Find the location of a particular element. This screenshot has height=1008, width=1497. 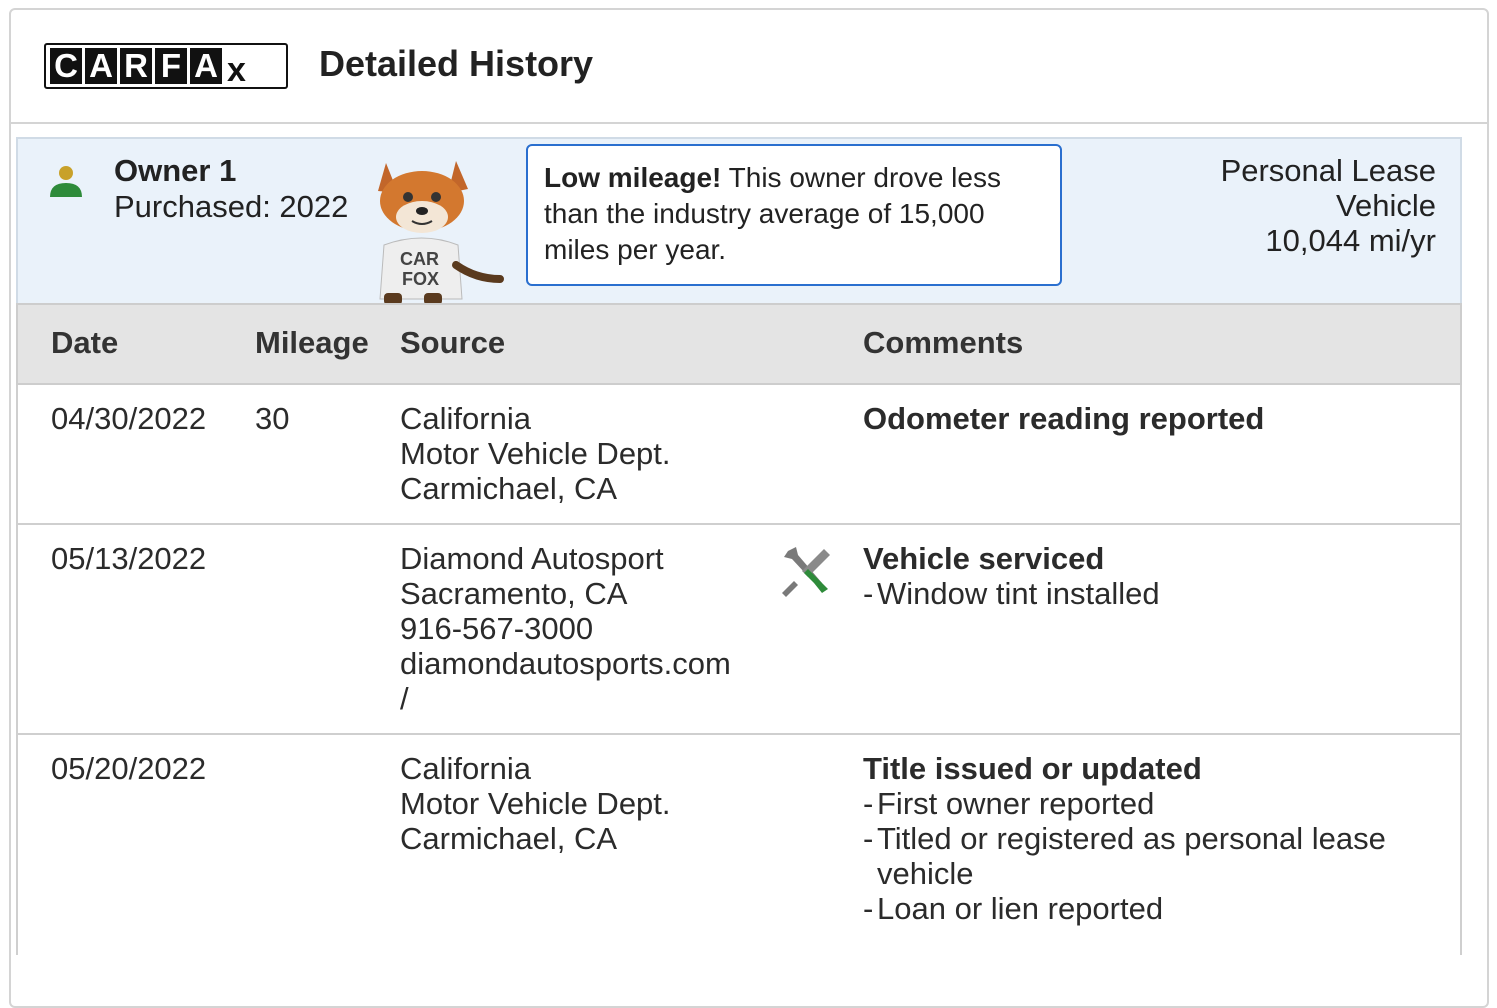

carfox-mascot-icon: CAR FOX is located at coordinates (441, 233).